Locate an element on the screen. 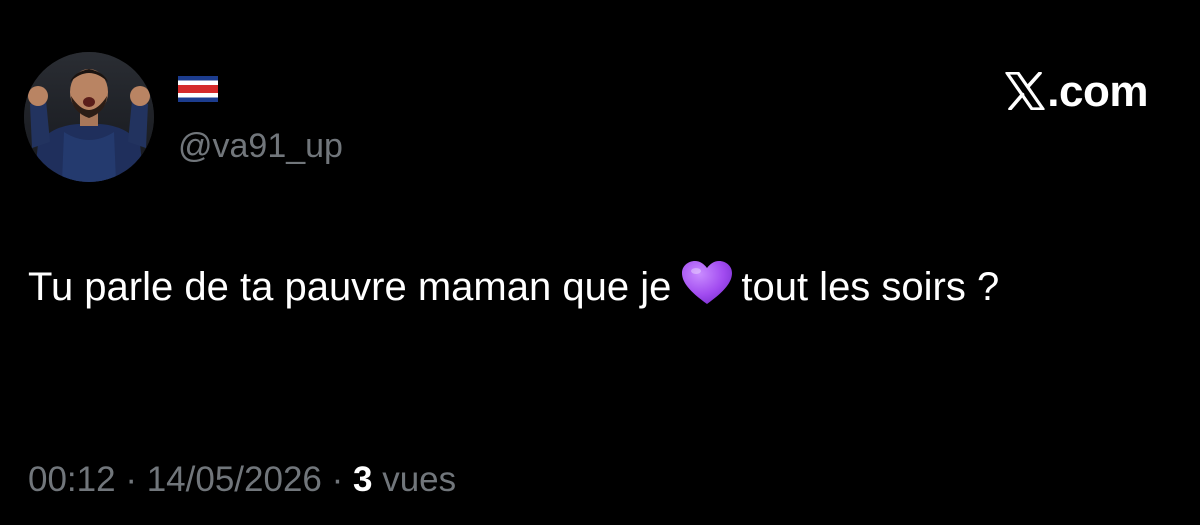  x-logo-icon is located at coordinates (1025, 95).